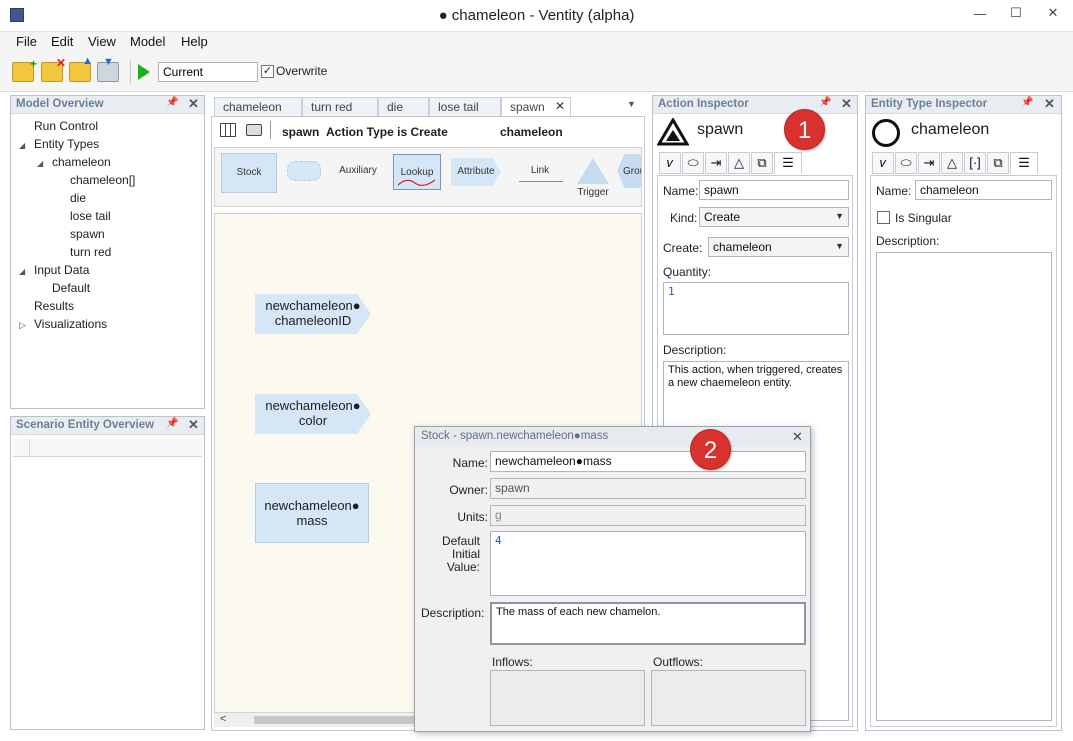 This screenshot has height=741, width=1073. I want to click on tree-chameleon-collection: chameleon[], so click(102, 180).